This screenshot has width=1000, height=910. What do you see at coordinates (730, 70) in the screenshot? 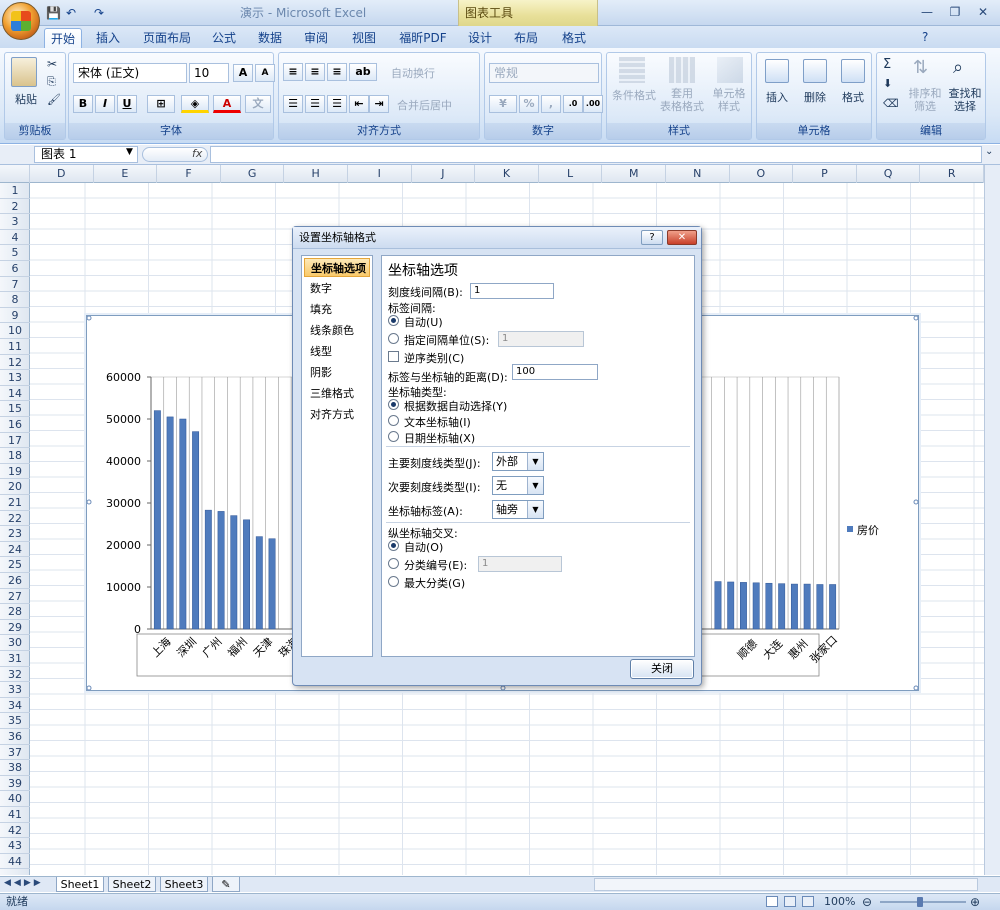
I see `cell-style-icon` at bounding box center [730, 70].